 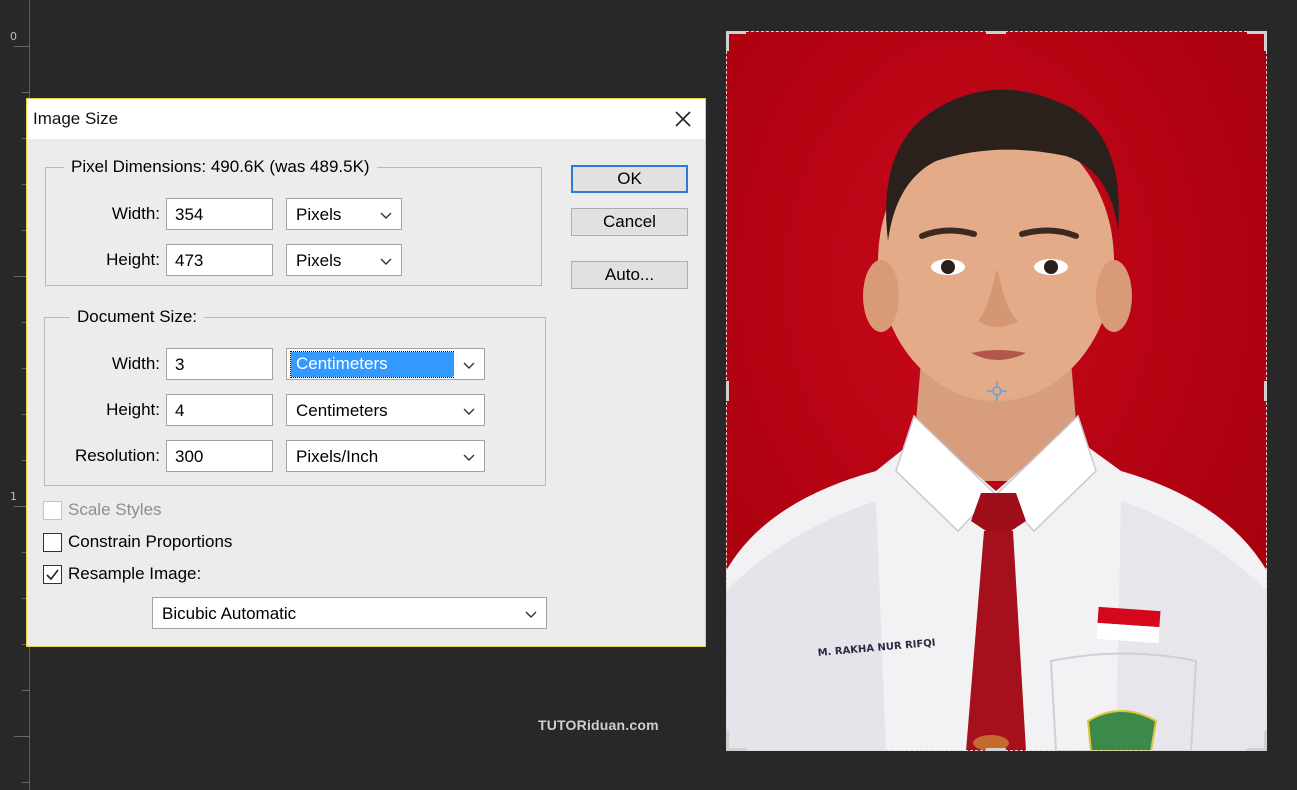 What do you see at coordinates (13, 36) in the screenshot?
I see `ruler-label-0: 0` at bounding box center [13, 36].